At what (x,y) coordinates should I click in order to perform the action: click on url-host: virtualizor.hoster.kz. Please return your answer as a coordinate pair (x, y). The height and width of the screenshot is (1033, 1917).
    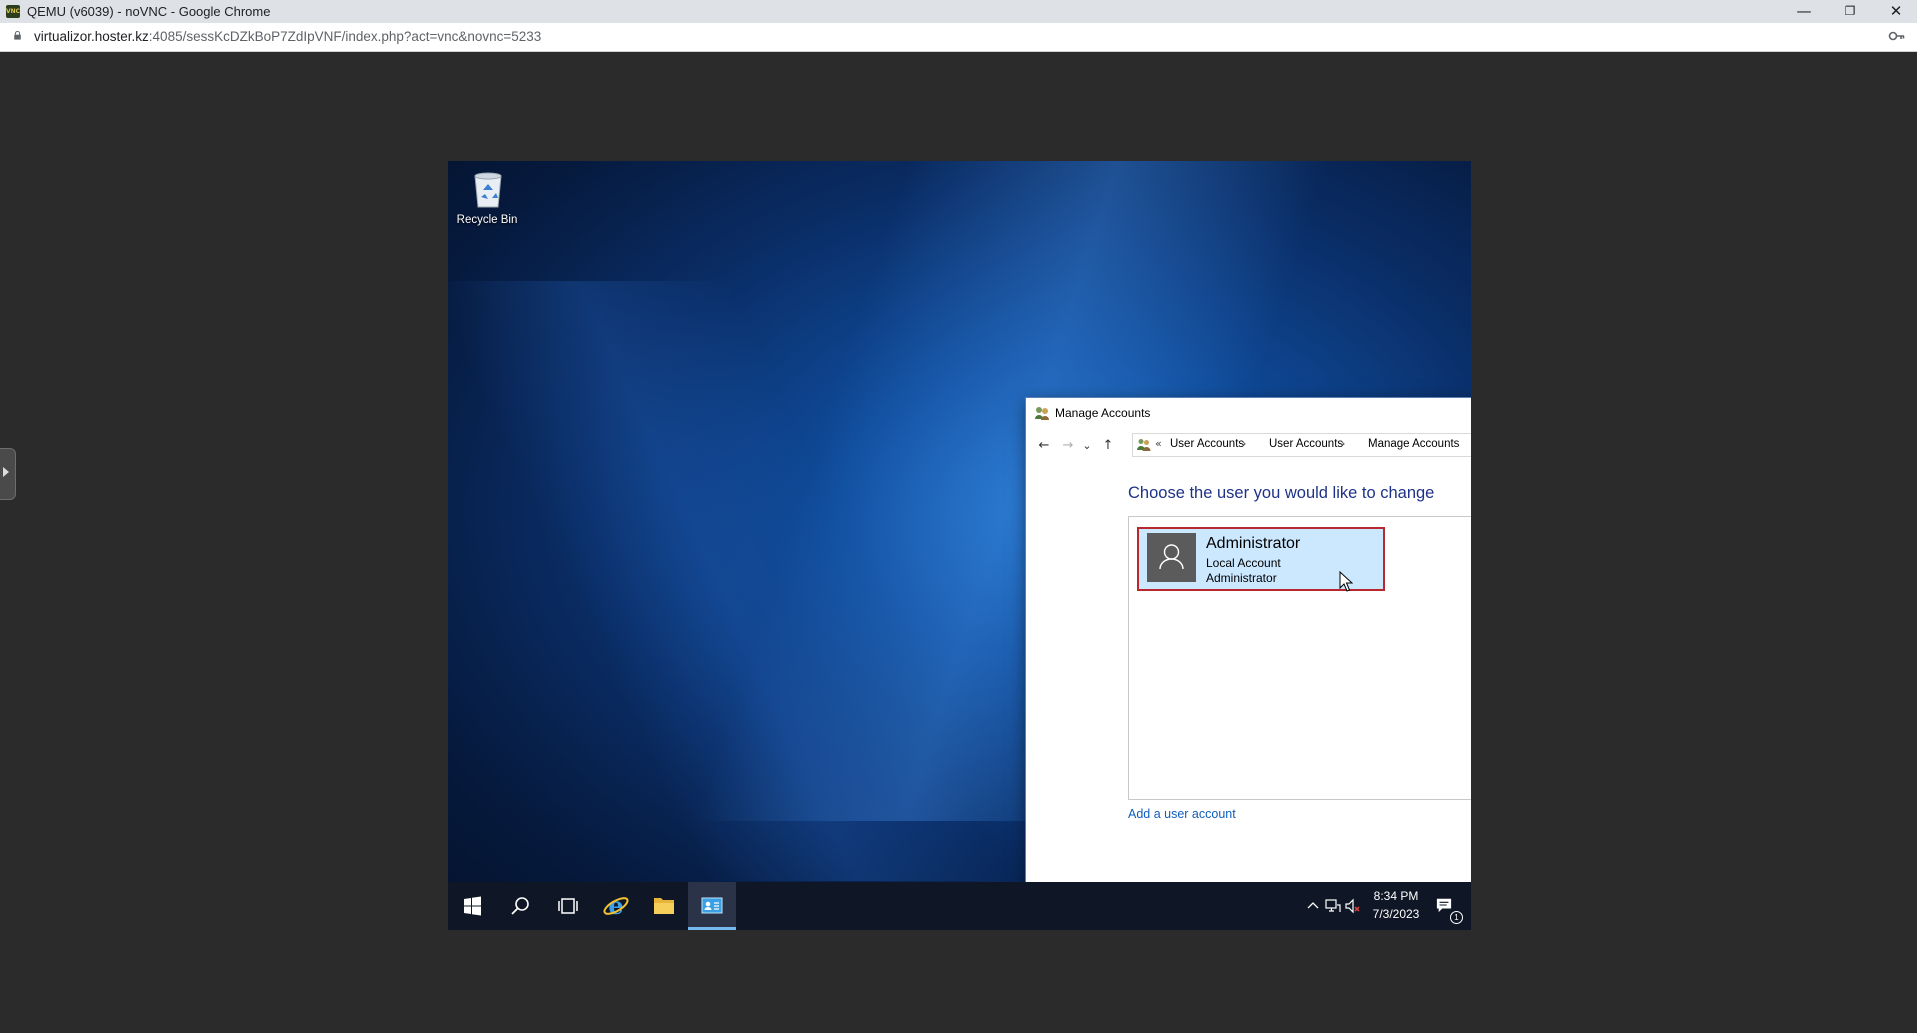
    Looking at the image, I should click on (91, 36).